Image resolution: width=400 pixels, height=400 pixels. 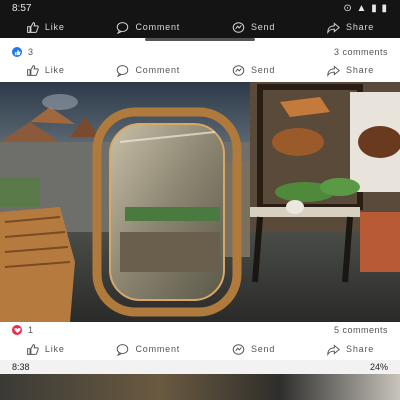 I want to click on drag-handle, so click(x=200, y=39).